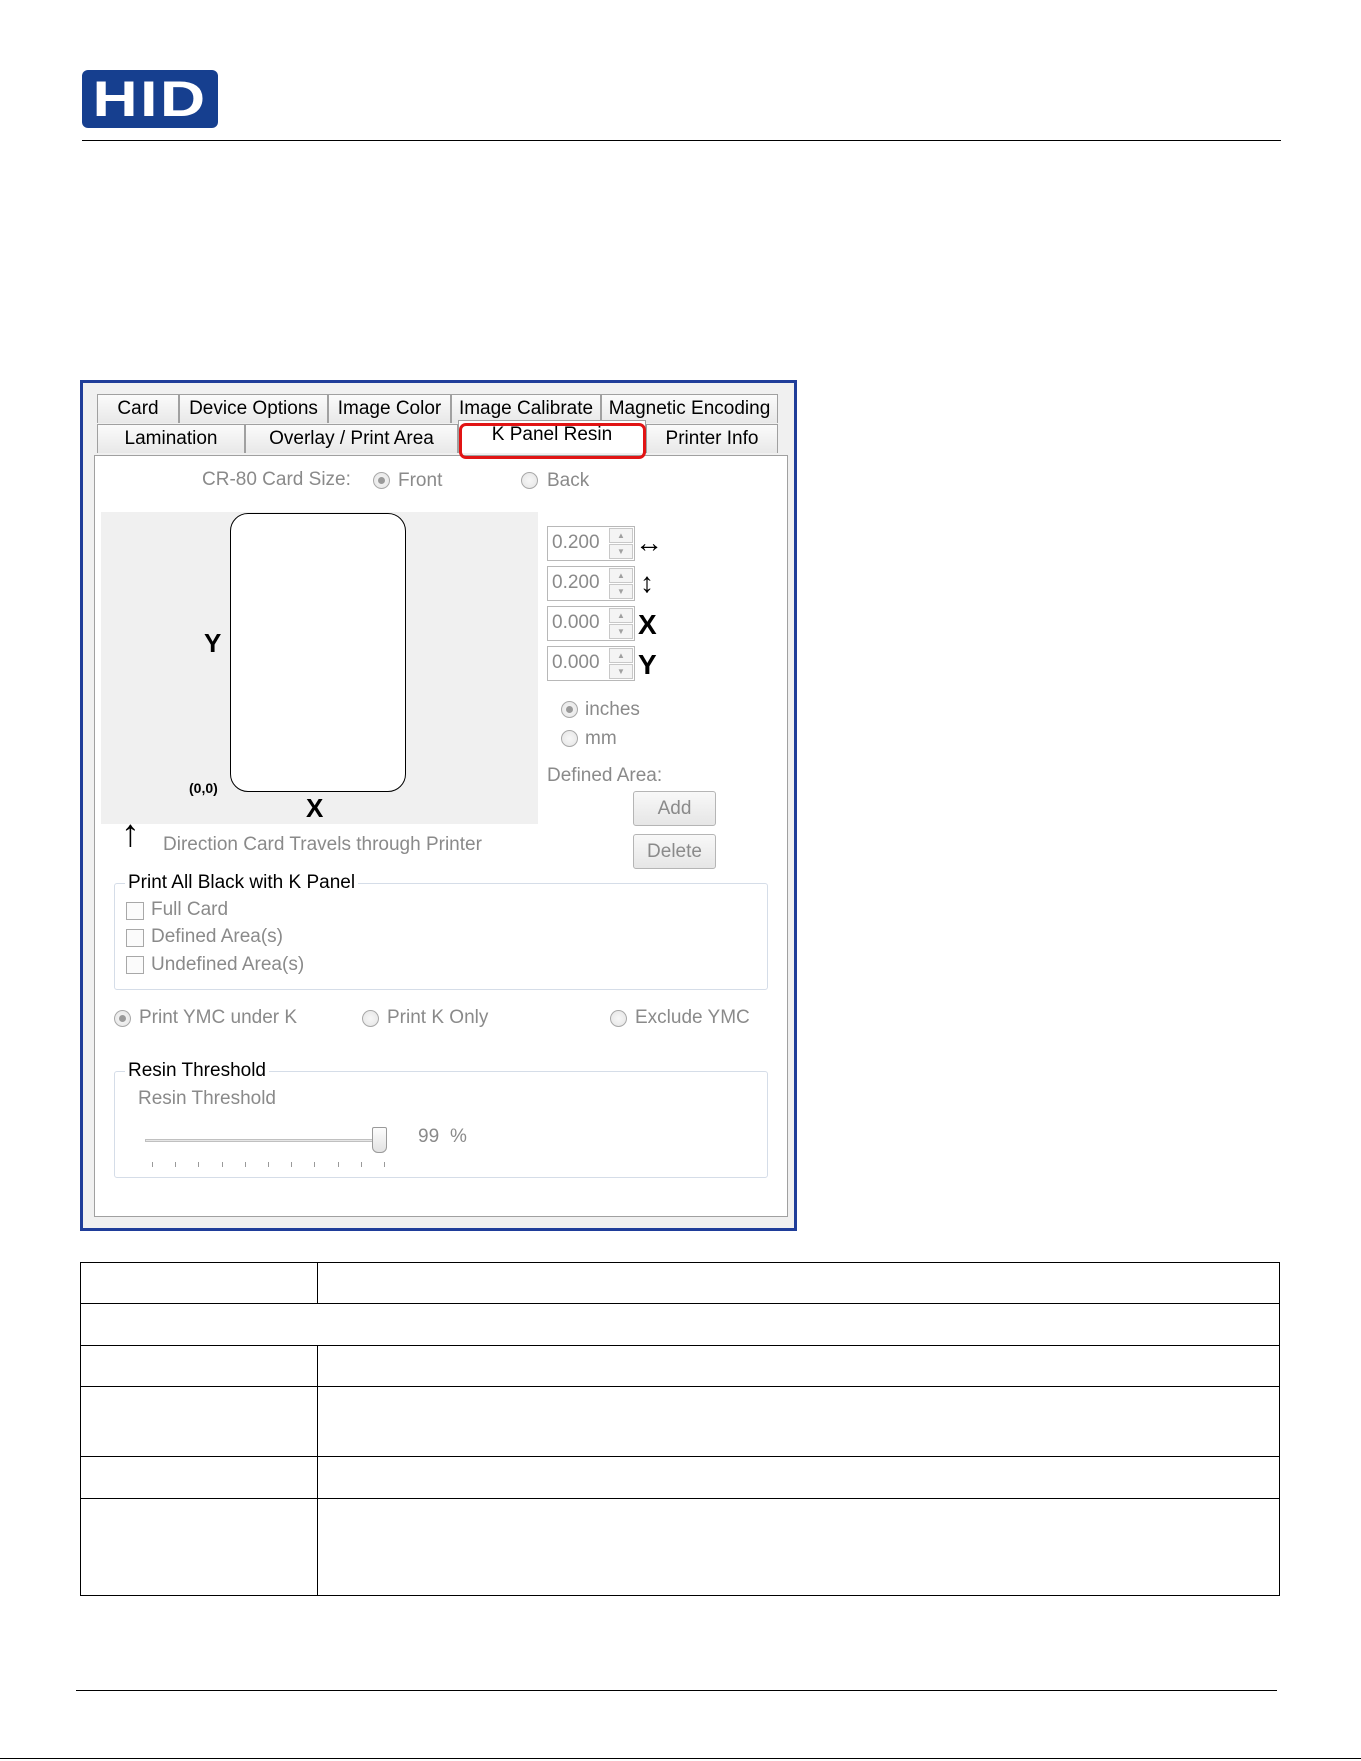 The image size is (1361, 1761). I want to click on direction-label: Direction Card Travels through Printer, so click(322, 844).